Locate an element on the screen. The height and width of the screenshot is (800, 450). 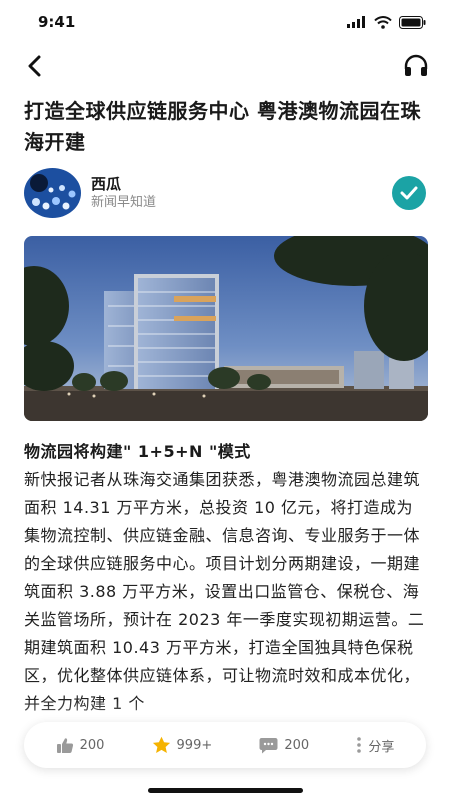
author-row: 西瓜 新闻早知道 is located at coordinates (226, 193).